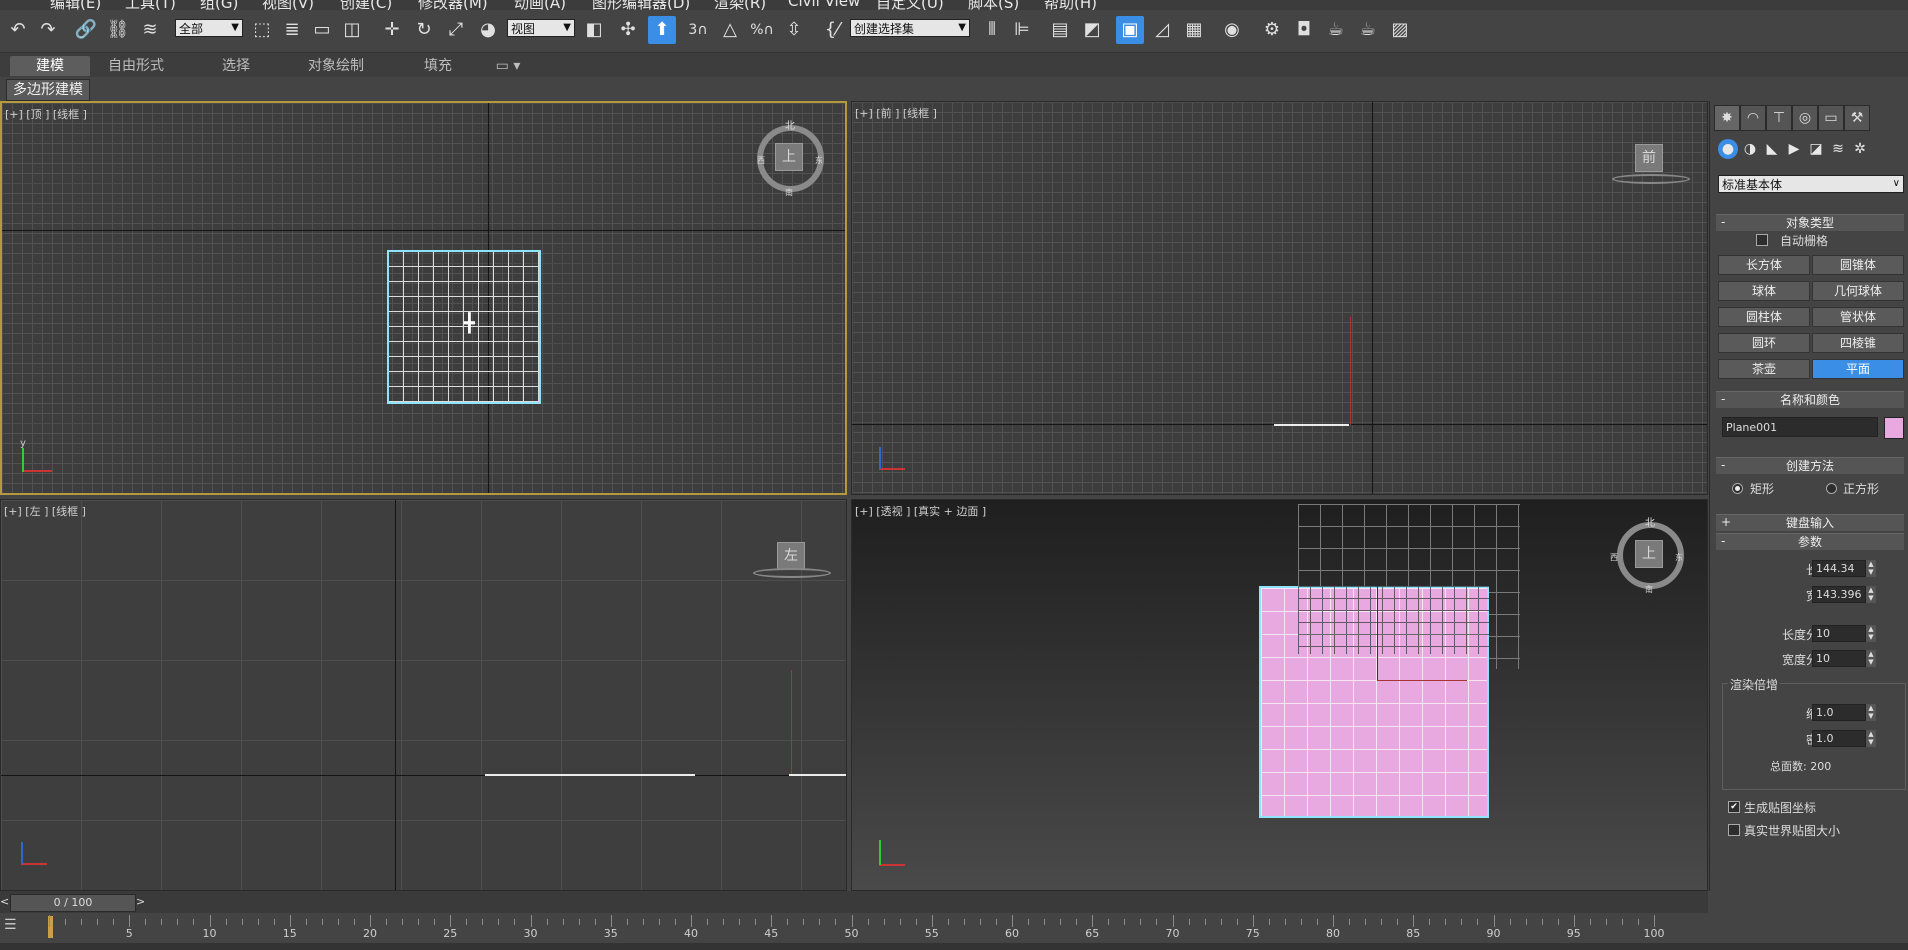 The width and height of the screenshot is (1908, 950). I want to click on shapes-icon: ◑, so click(1750, 149).